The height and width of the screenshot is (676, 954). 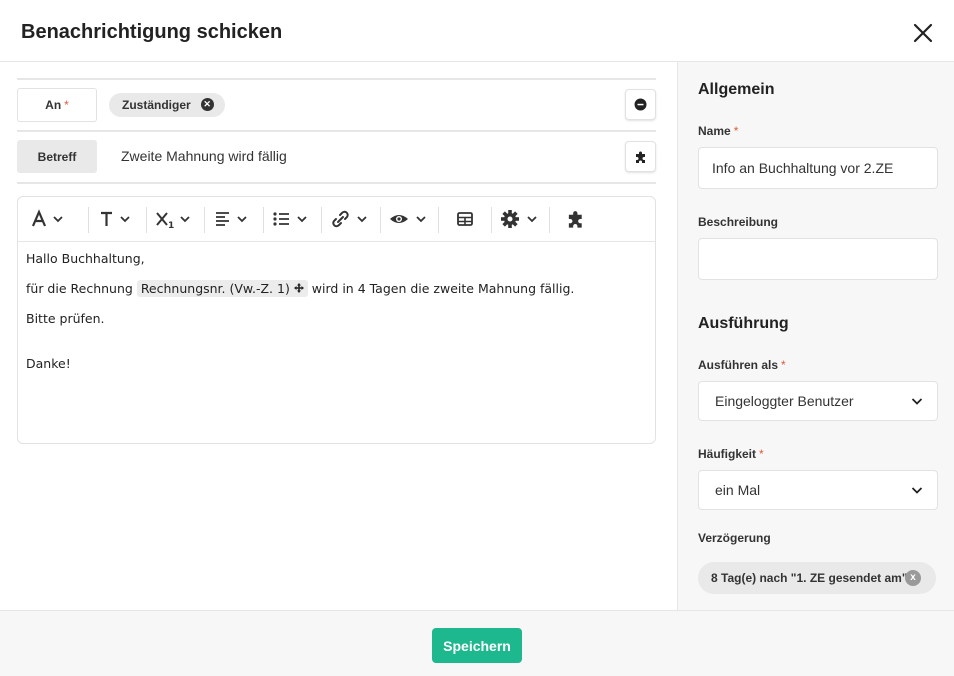 I want to click on add-recipient-button, so click(x=640, y=104).